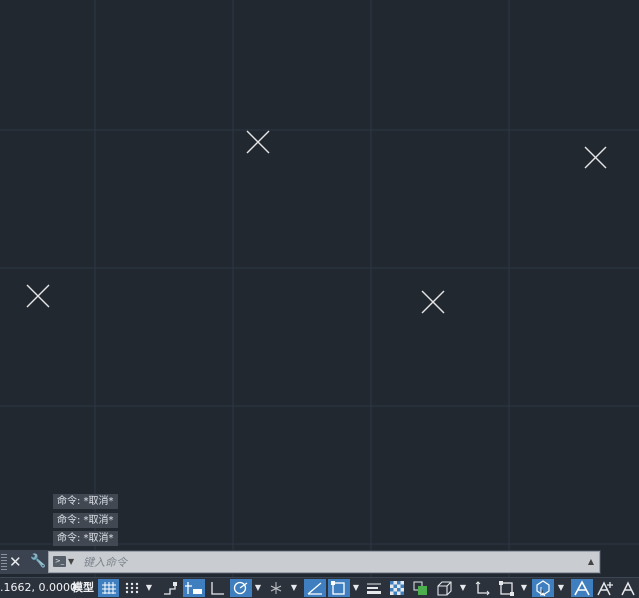  I want to click on object-snap-icon, so click(339, 588).